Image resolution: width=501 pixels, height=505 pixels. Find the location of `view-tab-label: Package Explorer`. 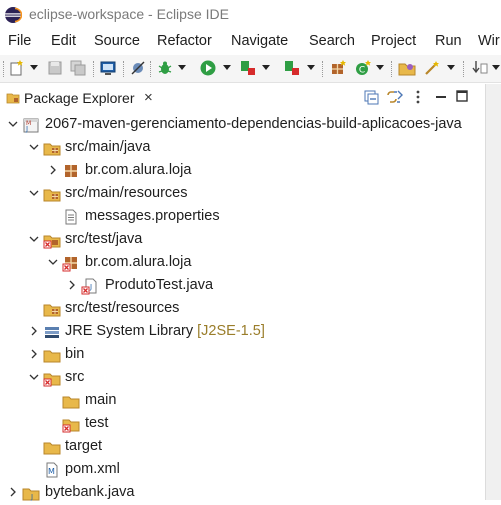

view-tab-label: Package Explorer is located at coordinates (79, 98).